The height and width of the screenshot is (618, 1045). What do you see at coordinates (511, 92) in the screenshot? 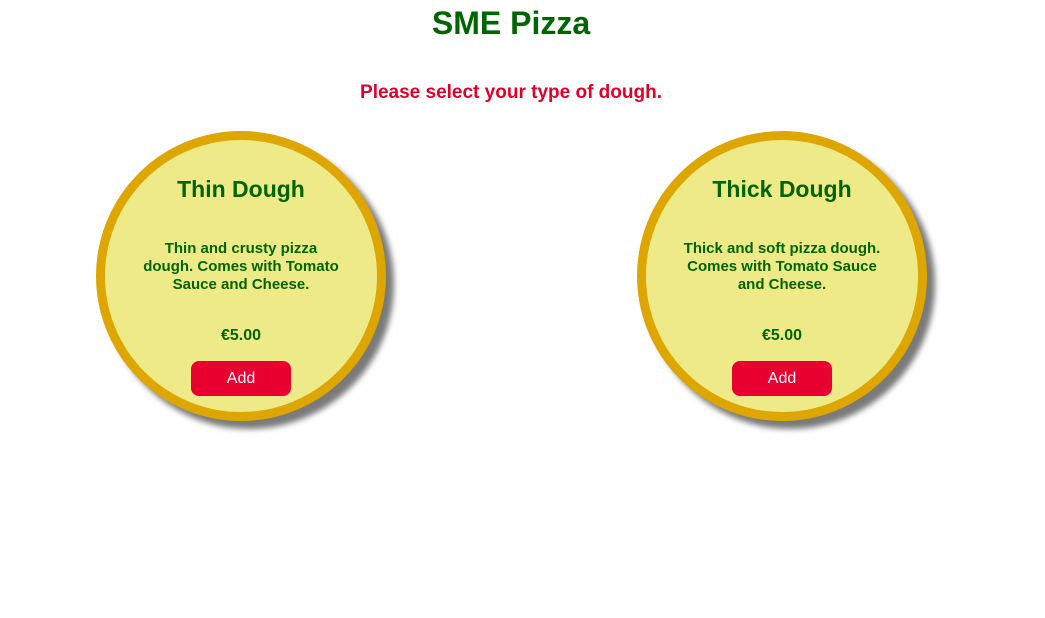
I see `dough-instruction: Please select your type of dough.` at bounding box center [511, 92].